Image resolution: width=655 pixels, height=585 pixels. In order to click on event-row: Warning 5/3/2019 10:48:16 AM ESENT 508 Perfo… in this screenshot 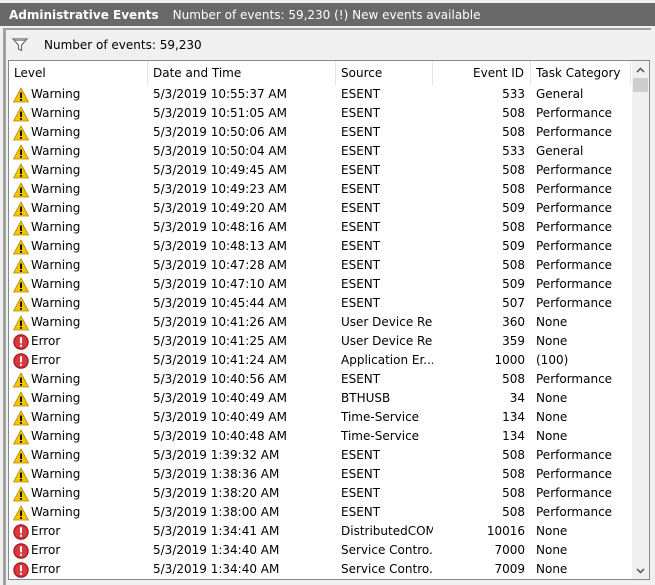, I will do `click(320, 227)`.